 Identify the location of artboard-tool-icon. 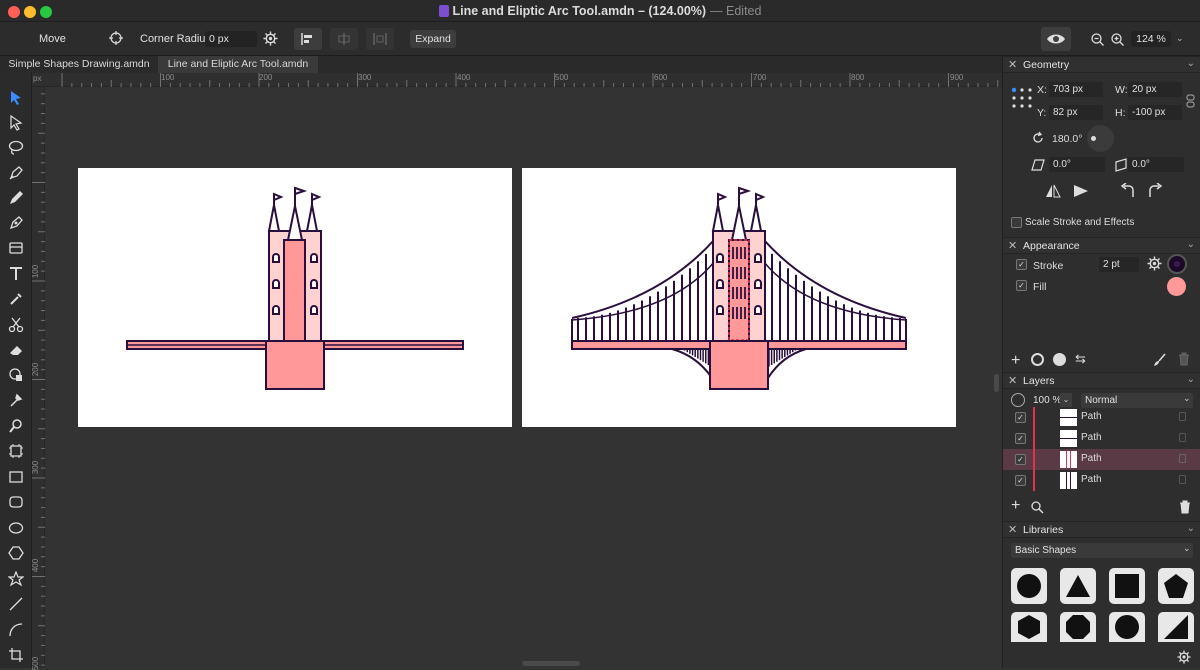
(16, 451).